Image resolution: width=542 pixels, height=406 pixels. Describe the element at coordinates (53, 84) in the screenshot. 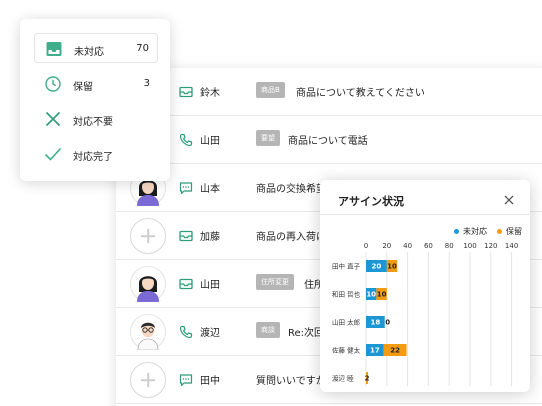

I see `clock-icon` at that location.